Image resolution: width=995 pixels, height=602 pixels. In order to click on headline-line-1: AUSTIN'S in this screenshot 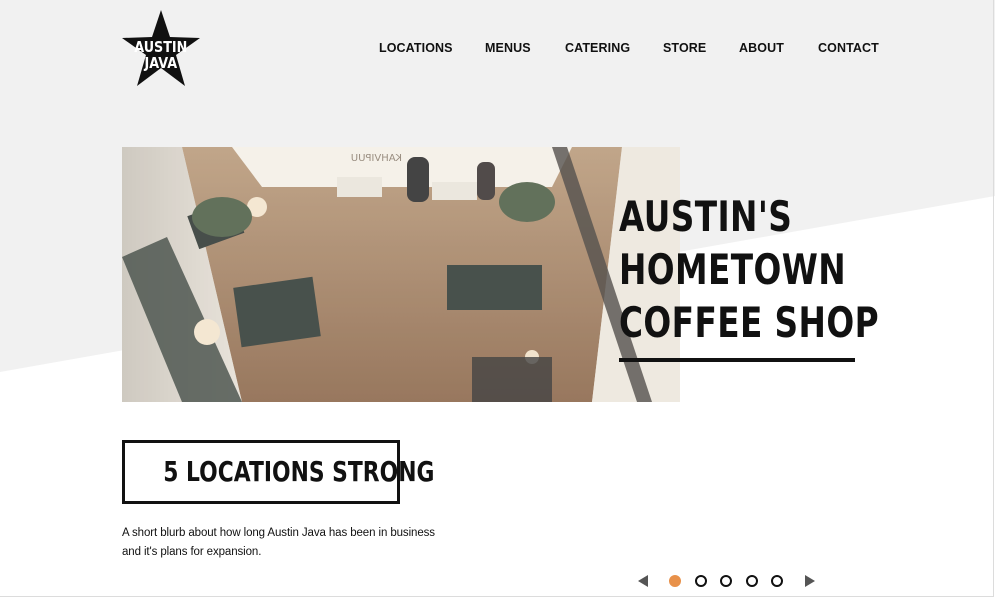, I will do `click(706, 216)`.